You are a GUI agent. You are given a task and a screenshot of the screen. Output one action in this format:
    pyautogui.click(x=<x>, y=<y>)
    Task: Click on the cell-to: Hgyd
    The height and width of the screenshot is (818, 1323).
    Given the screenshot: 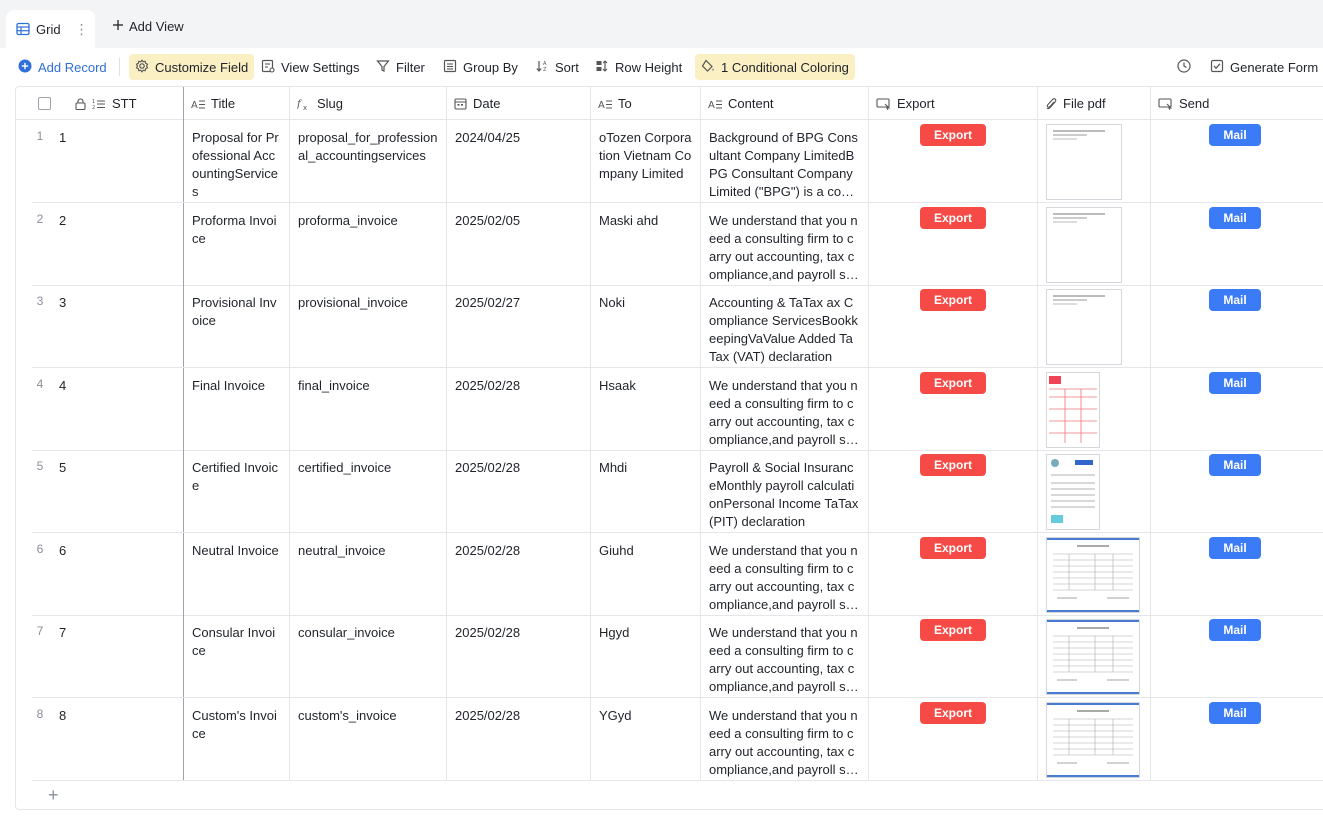 What is the action you would take?
    pyautogui.click(x=646, y=656)
    